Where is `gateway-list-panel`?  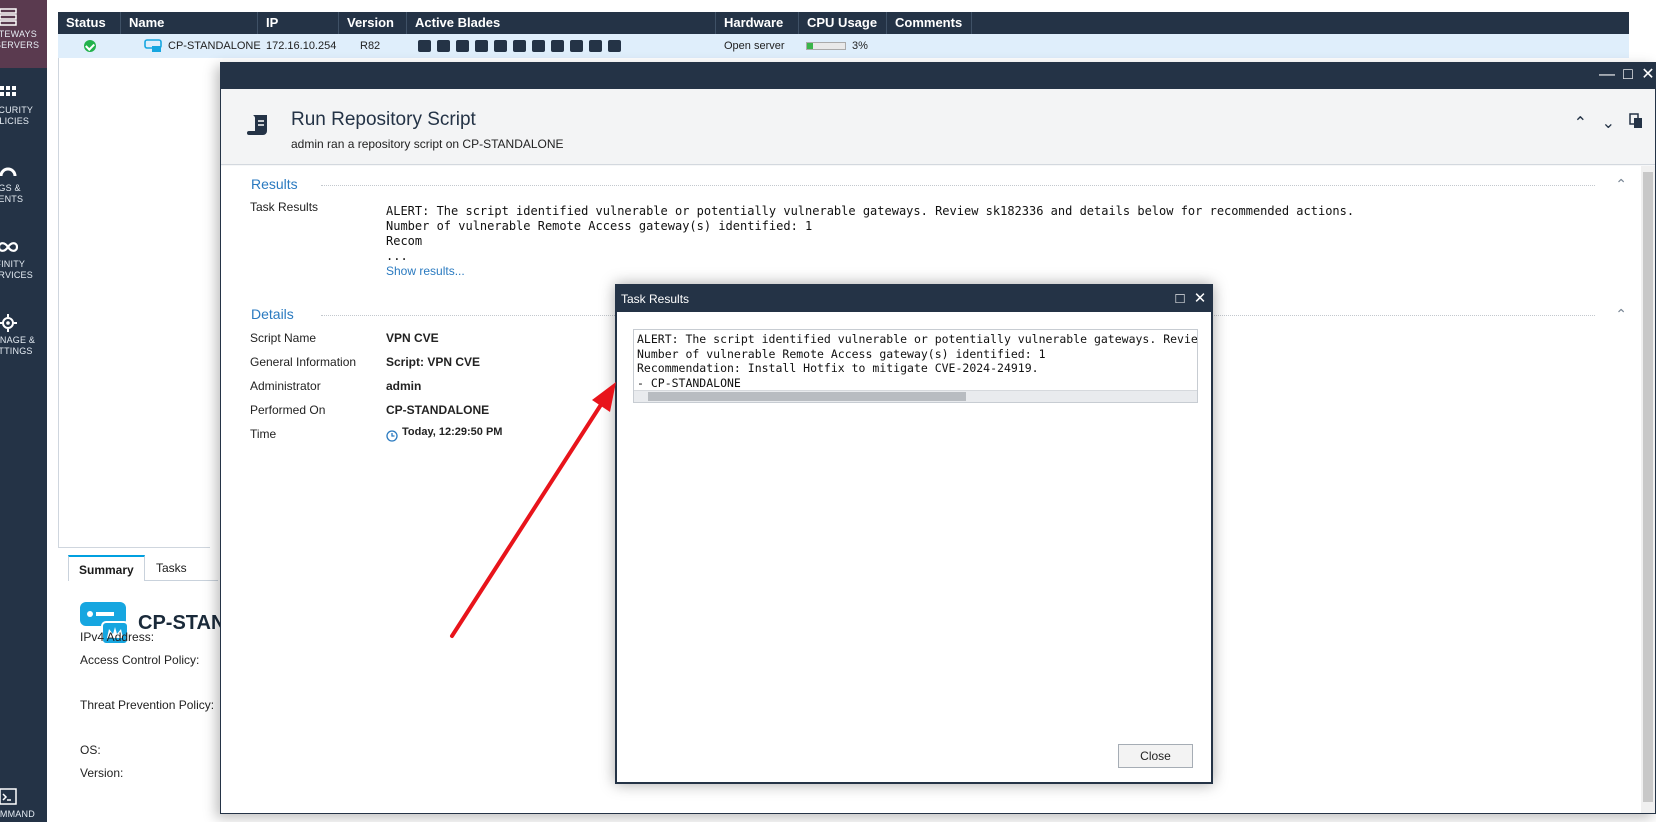
gateway-list-panel is located at coordinates (134, 303).